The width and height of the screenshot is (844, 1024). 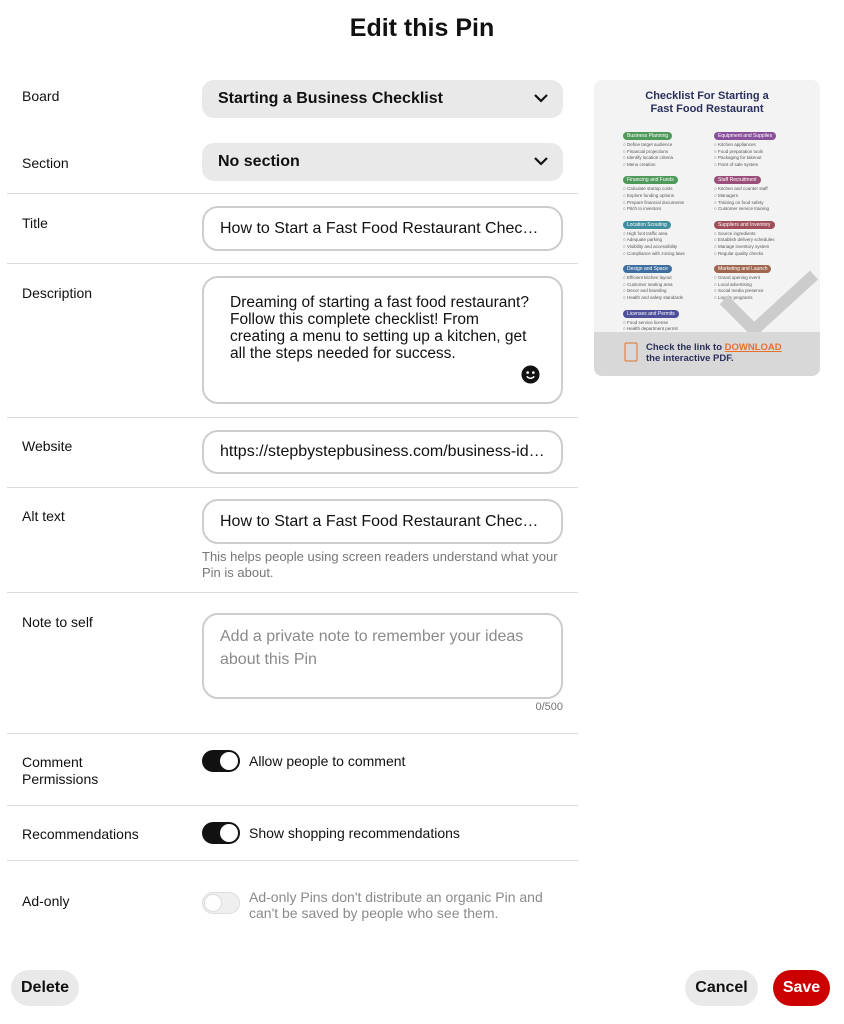 What do you see at coordinates (327, 761) in the screenshot?
I see `comments-toggle-label: Allow people to comment` at bounding box center [327, 761].